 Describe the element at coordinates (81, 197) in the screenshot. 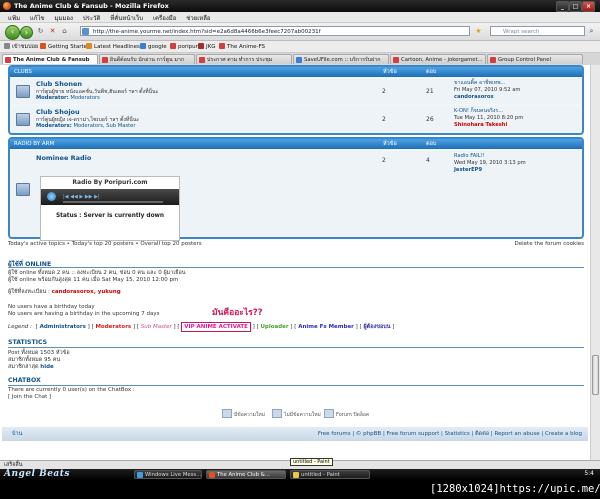

I see `player-transport-controls: |◀ ◀◀ ▶ ▶▶ ▶|` at that location.